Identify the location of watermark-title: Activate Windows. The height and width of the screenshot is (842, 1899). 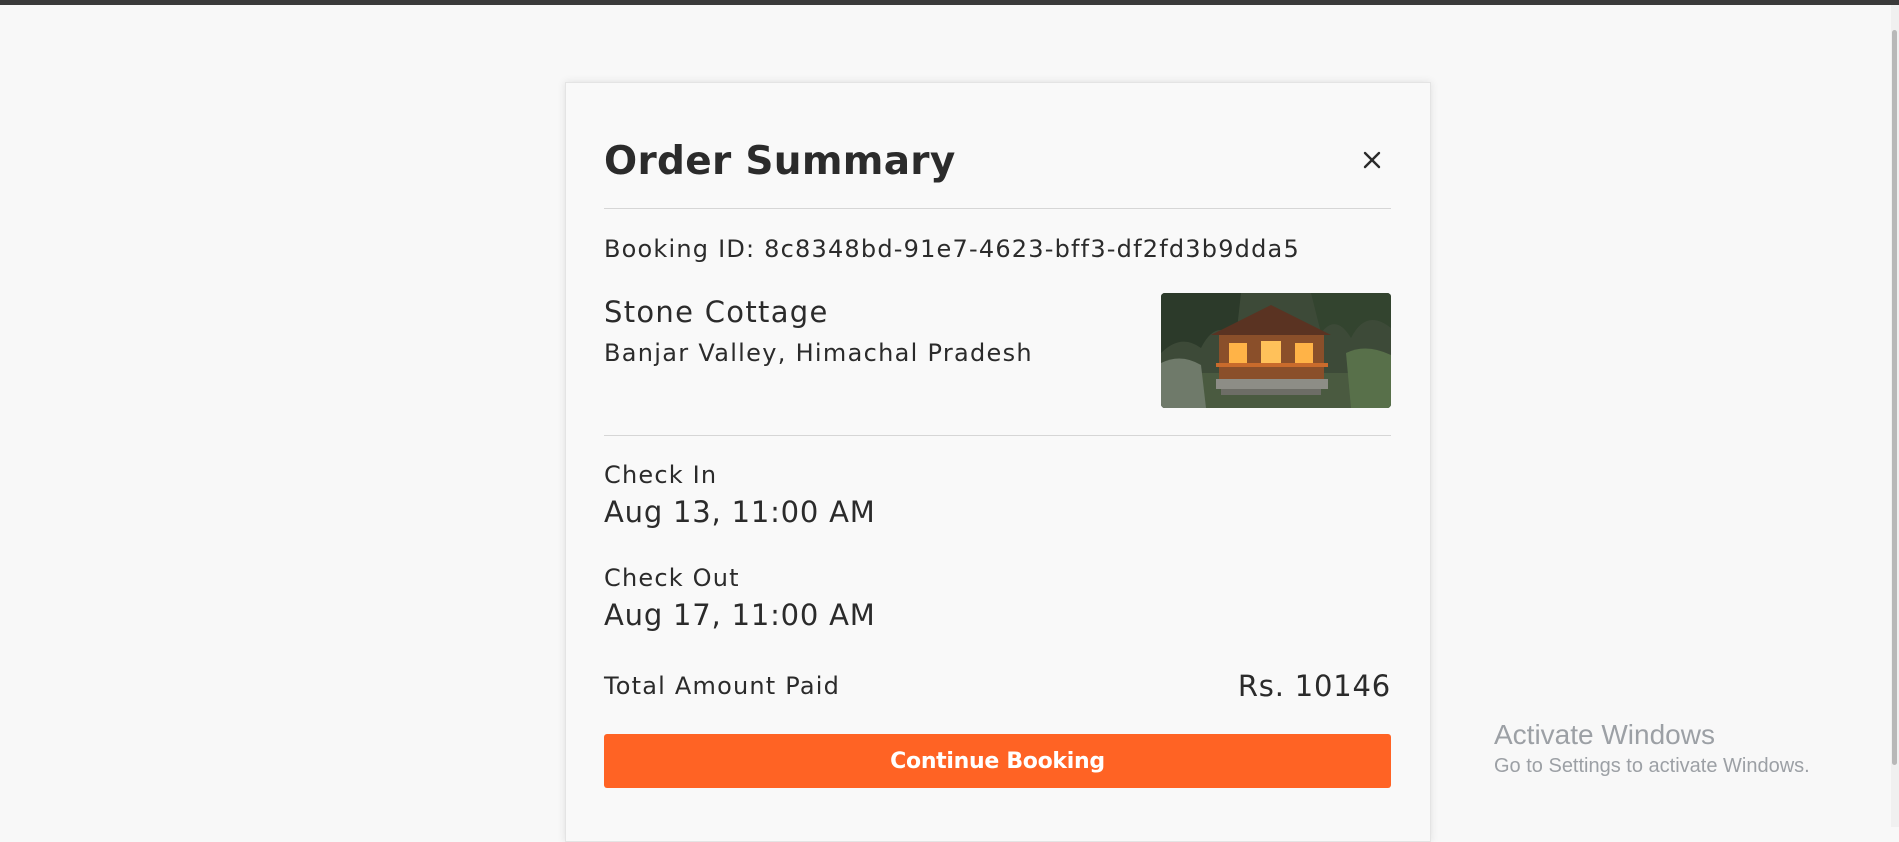
(1604, 734).